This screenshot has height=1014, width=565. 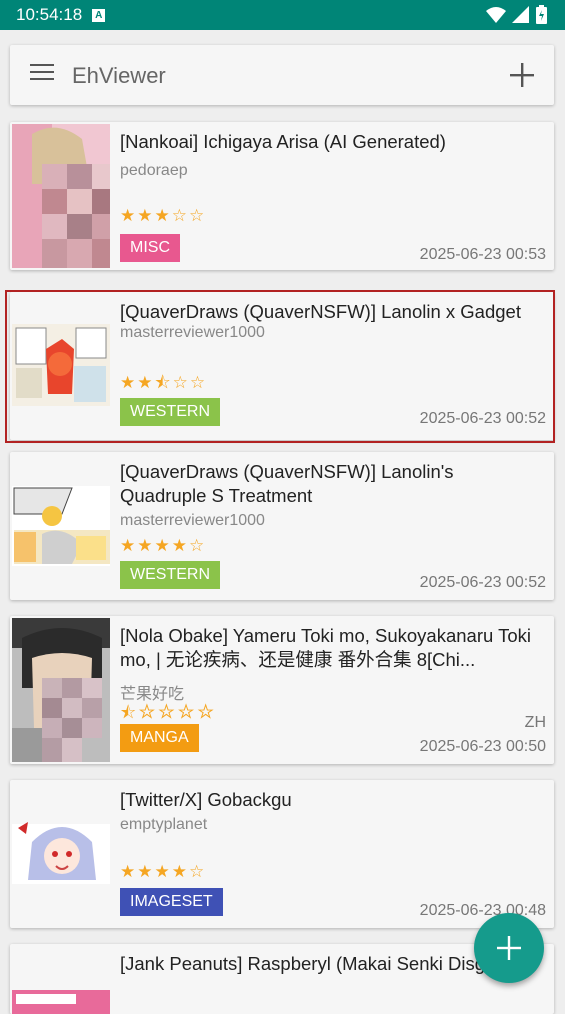 What do you see at coordinates (282, 75) in the screenshot?
I see `search-bar: EhViewer` at bounding box center [282, 75].